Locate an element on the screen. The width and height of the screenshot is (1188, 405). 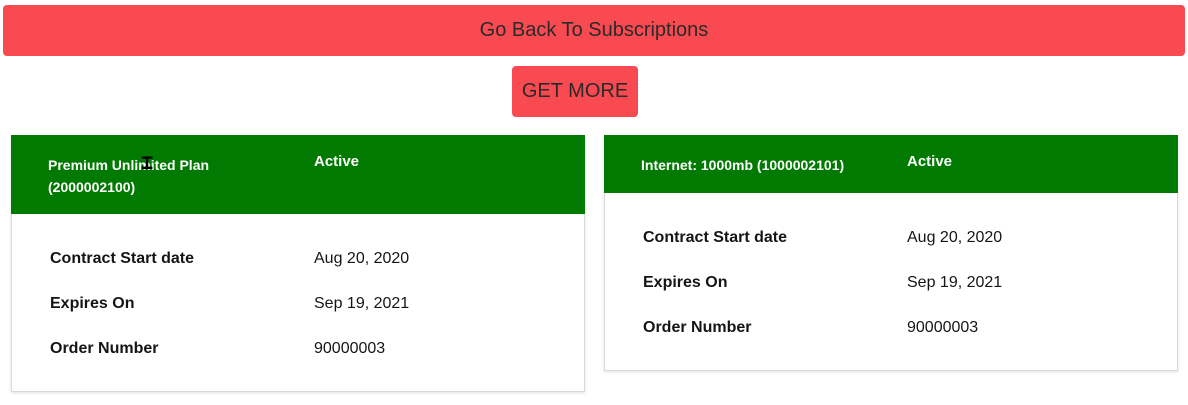
go-back-to-subscriptions-button: Go Back To Subscriptions is located at coordinates (594, 30).